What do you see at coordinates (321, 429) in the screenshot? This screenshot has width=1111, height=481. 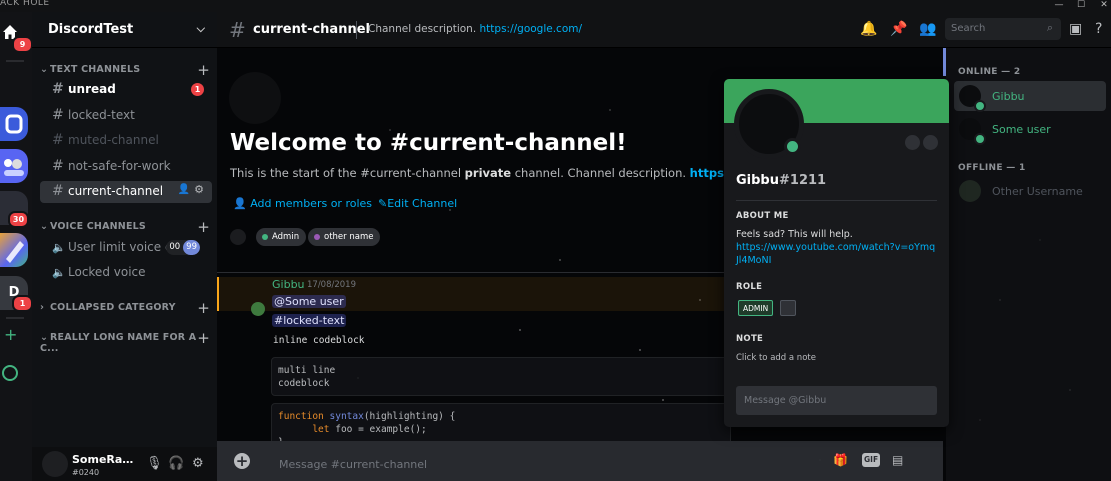 I see `code-keyword: let` at bounding box center [321, 429].